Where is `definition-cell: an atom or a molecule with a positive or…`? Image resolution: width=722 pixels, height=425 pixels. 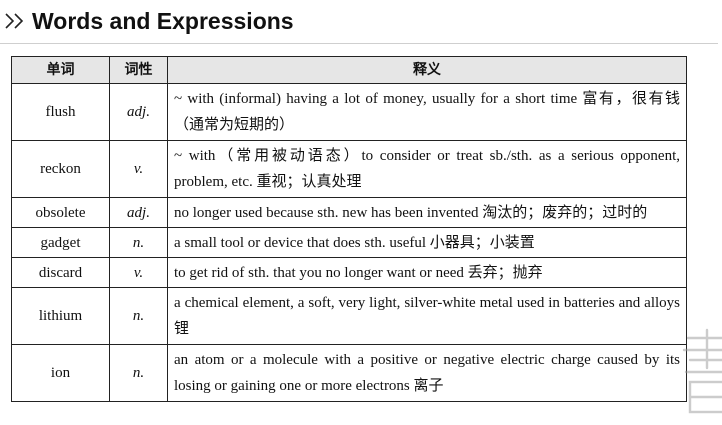 definition-cell: an atom or a molecule with a positive or… is located at coordinates (427, 373).